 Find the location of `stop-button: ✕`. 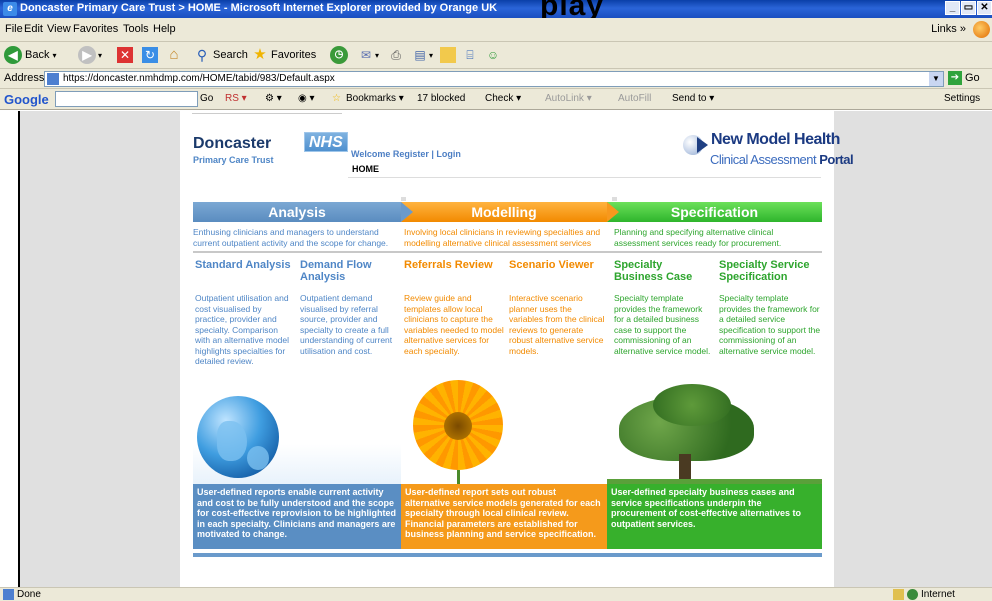

stop-button: ✕ is located at coordinates (125, 55).